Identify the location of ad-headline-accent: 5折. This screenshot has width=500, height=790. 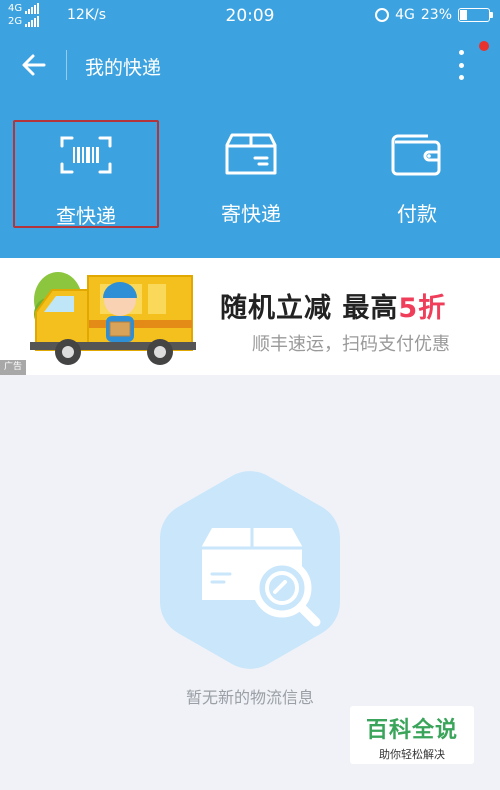
(422, 308).